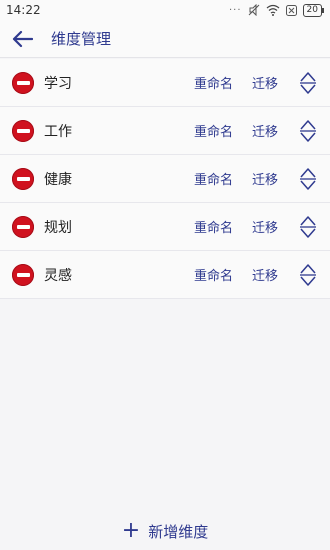 This screenshot has width=330, height=550. I want to click on battery-indicator: 20, so click(313, 10).